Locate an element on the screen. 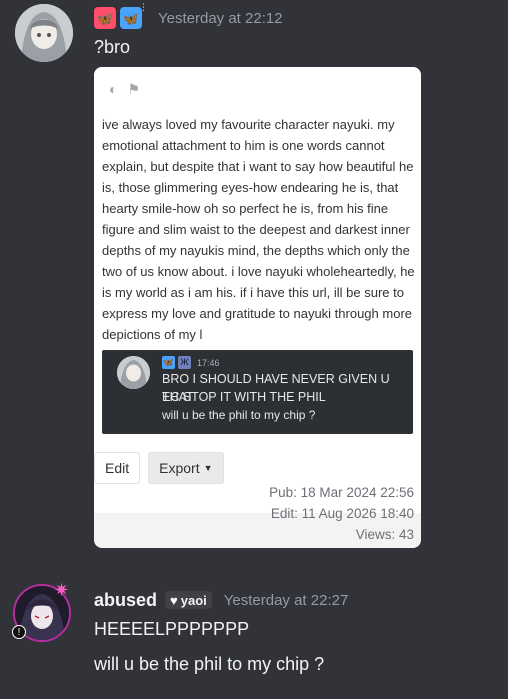  heart-icon: ♥ is located at coordinates (174, 600).